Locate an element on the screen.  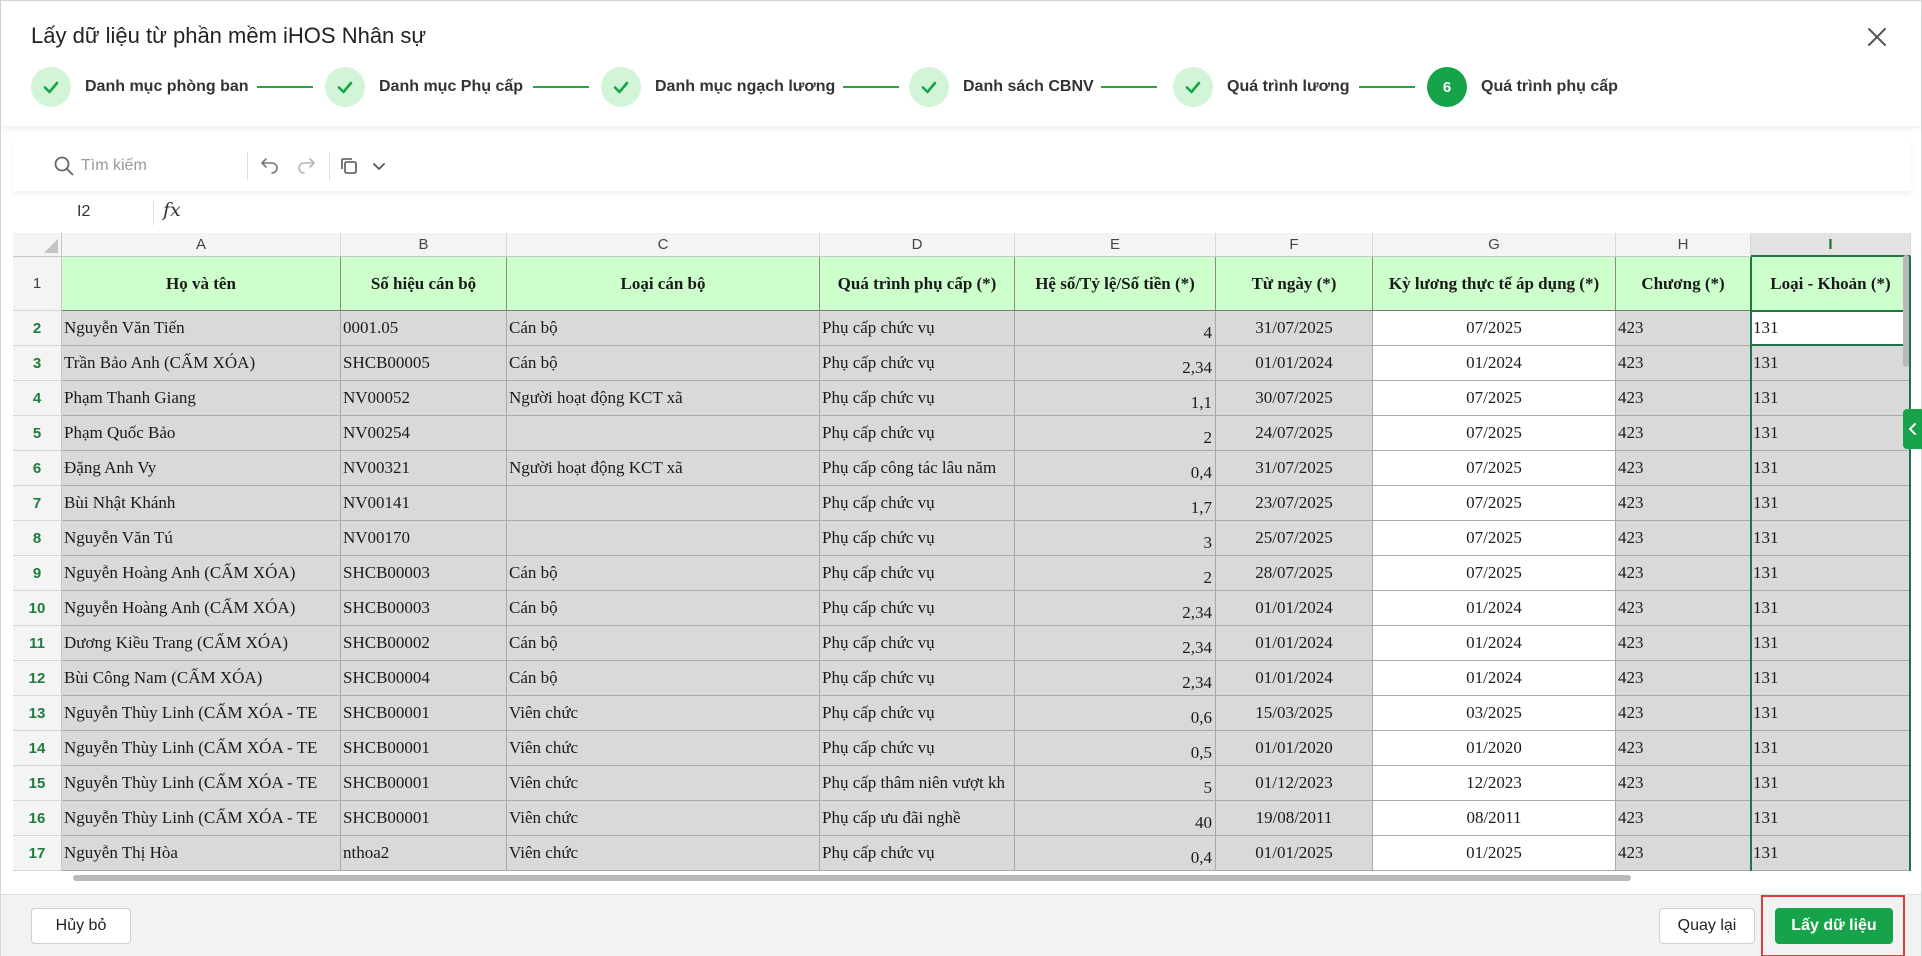
table-cell: 3 is located at coordinates (1115, 538).